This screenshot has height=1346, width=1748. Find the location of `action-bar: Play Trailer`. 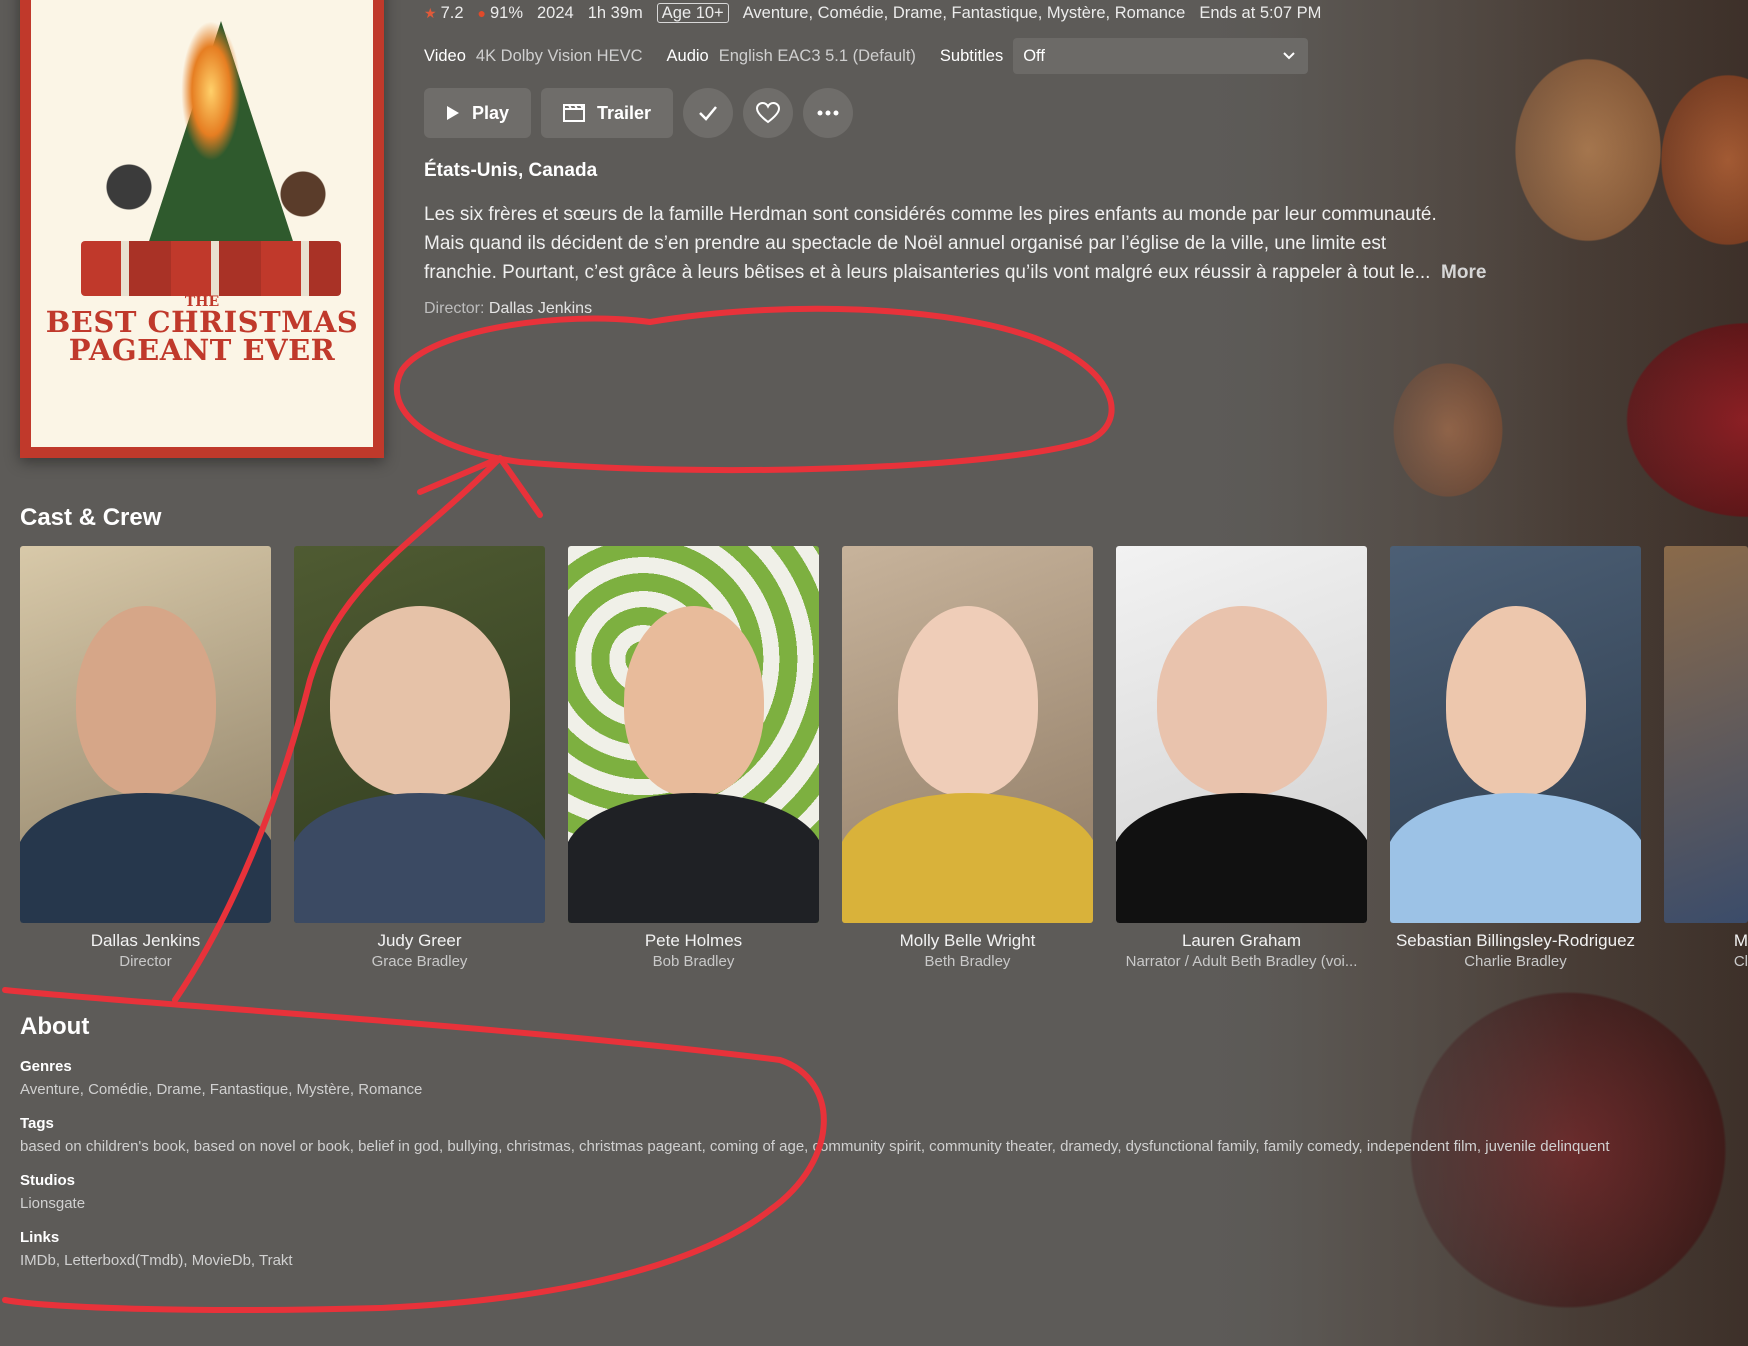

action-bar: Play Trailer is located at coordinates (639, 113).